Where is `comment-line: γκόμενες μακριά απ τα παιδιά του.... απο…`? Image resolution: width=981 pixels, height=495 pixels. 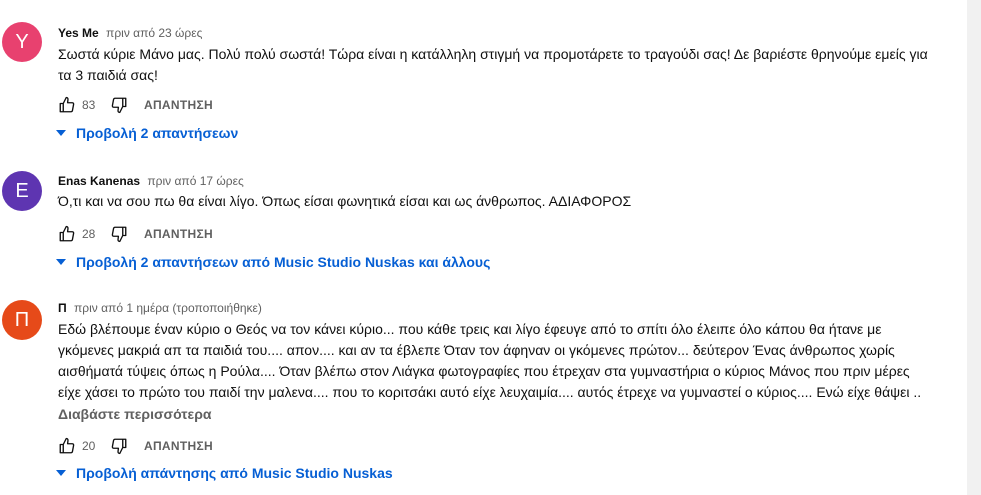
comment-line: γκόμενες μακριά απ τα παιδιά του.... απο… is located at coordinates (476, 350).